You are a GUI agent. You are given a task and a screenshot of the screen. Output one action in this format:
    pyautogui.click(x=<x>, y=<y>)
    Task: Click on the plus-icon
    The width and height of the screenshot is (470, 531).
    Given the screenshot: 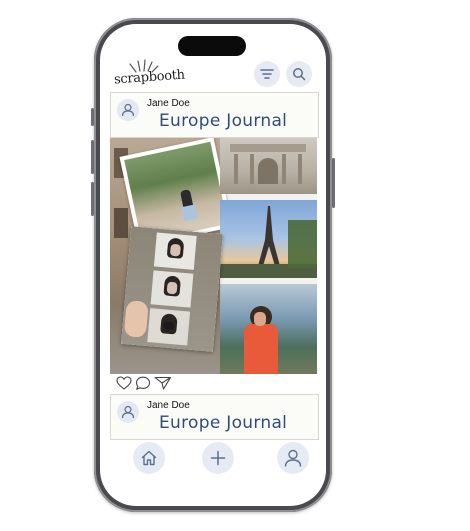 What is the action you would take?
    pyautogui.click(x=218, y=458)
    